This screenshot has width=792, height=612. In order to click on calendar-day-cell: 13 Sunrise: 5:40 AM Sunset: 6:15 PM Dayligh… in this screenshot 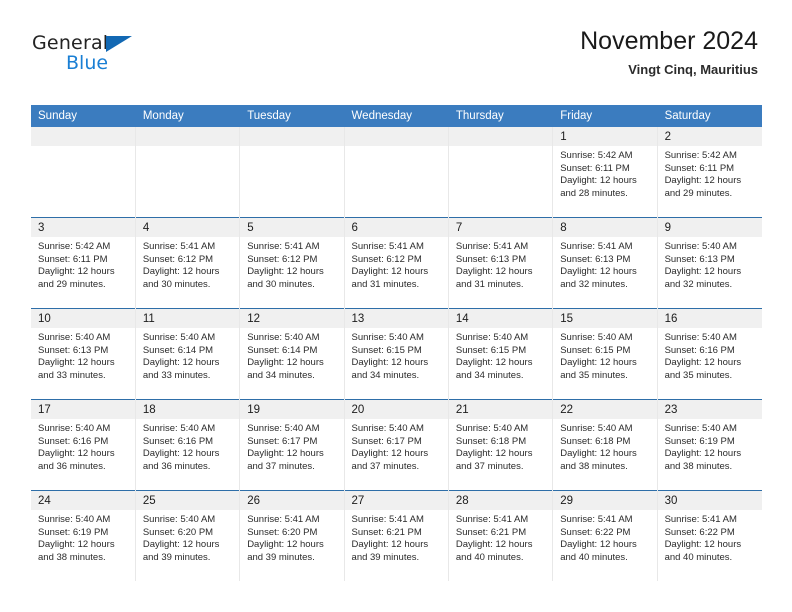, I will do `click(396, 354)`.